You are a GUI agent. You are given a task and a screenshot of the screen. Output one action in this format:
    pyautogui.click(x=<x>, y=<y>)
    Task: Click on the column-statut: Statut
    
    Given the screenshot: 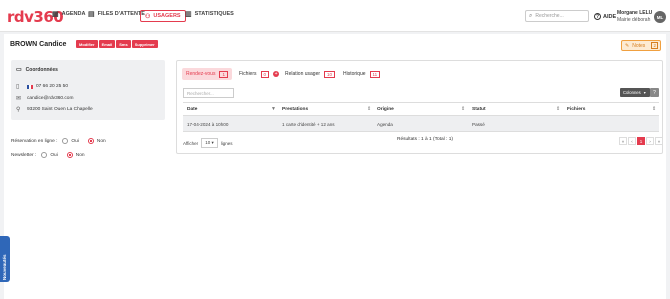 What is the action you would take?
    pyautogui.click(x=479, y=109)
    